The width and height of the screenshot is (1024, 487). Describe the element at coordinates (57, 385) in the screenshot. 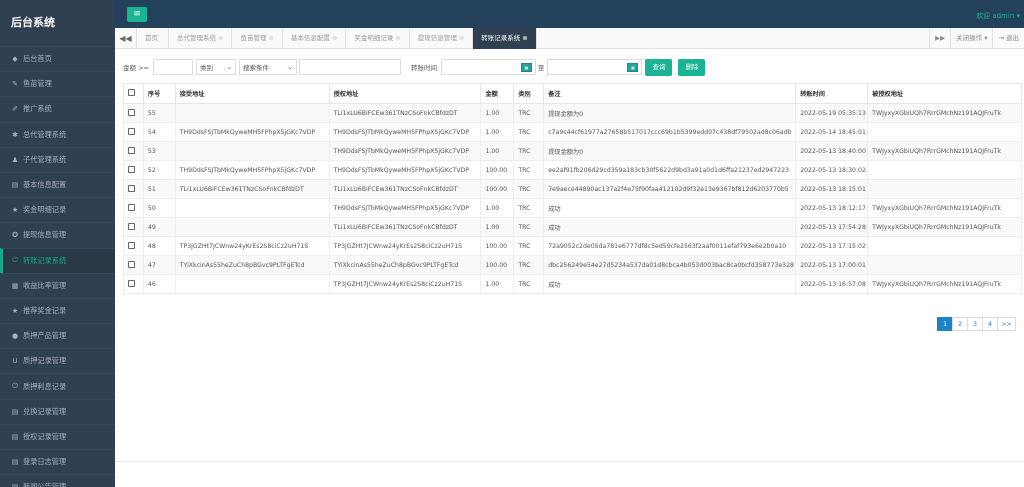

I see `sidebar-item: ⏻ 质押利息记录` at that location.